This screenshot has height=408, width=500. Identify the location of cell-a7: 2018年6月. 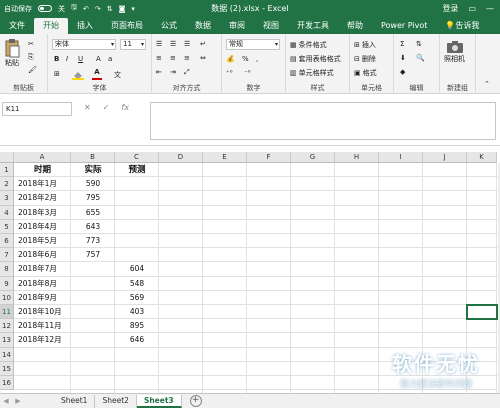
(44, 255).